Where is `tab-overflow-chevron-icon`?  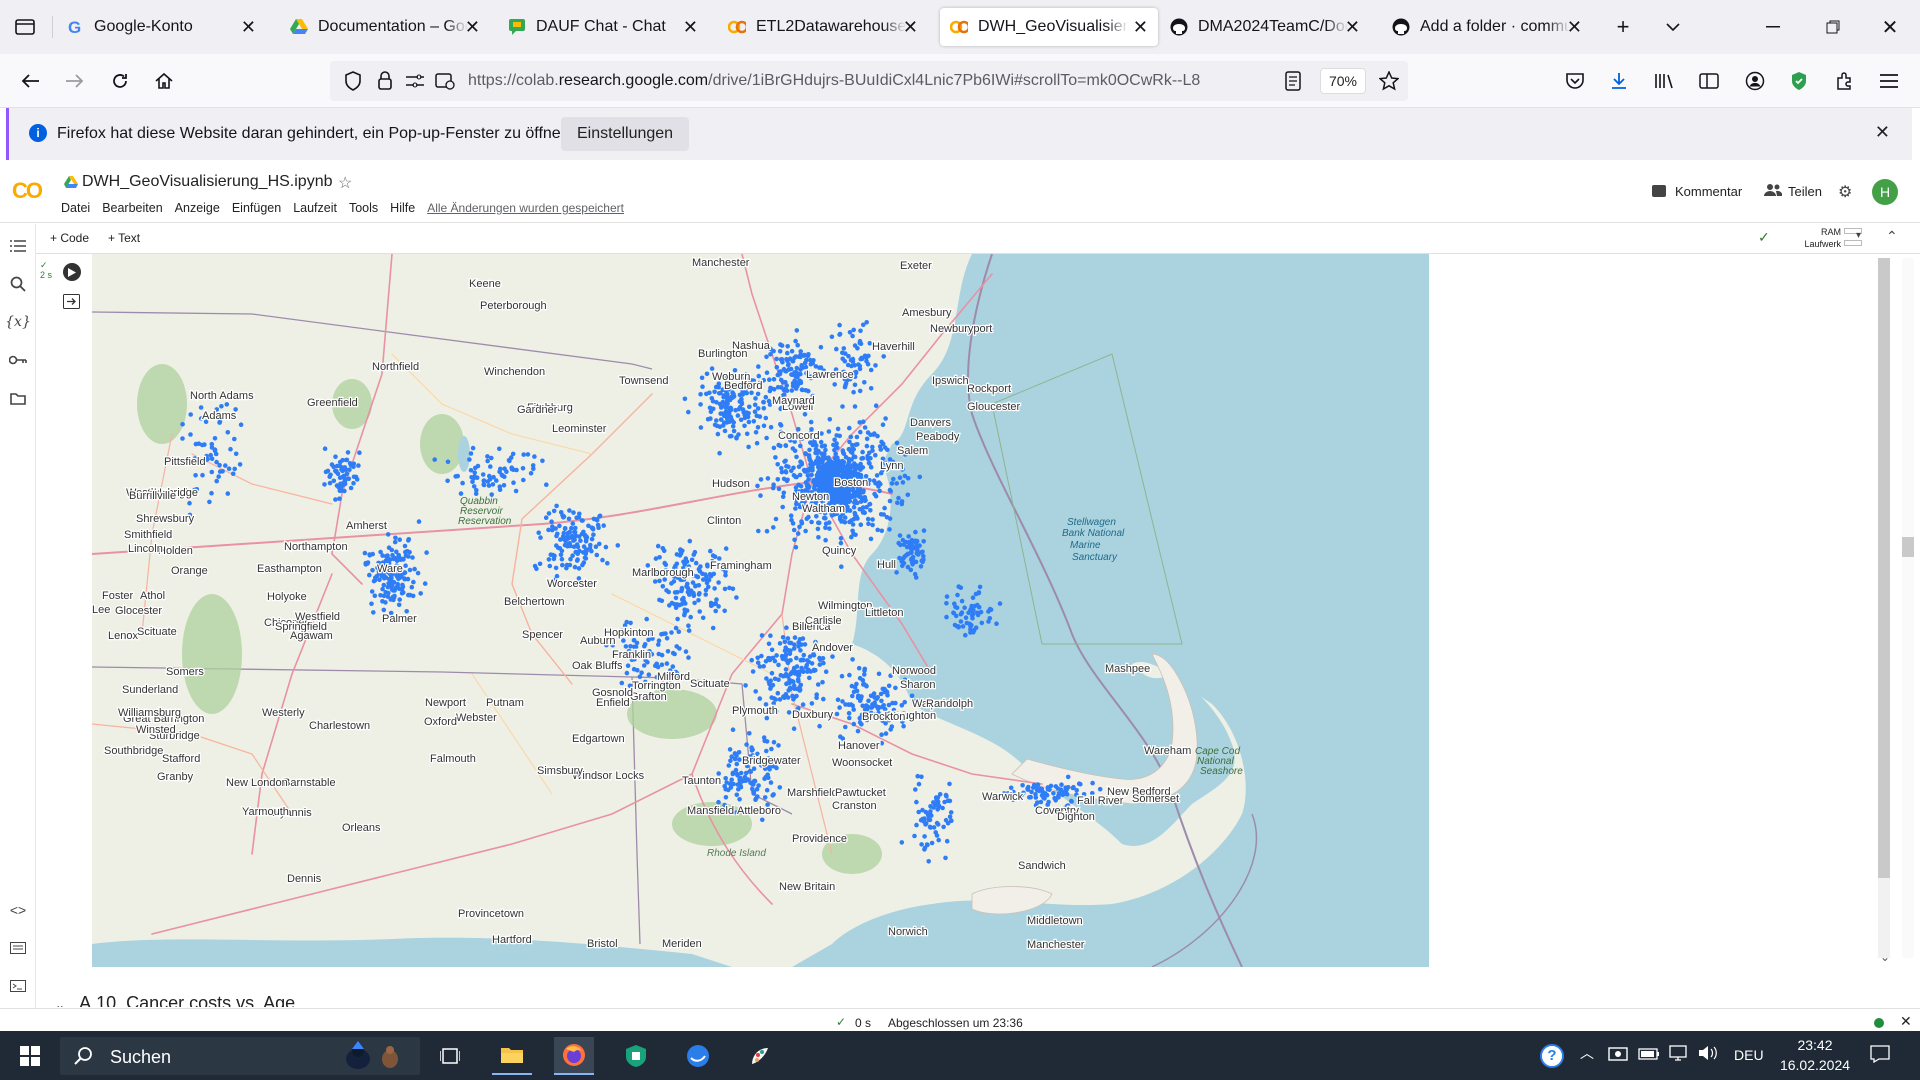
tab-overflow-chevron-icon is located at coordinates (1673, 27).